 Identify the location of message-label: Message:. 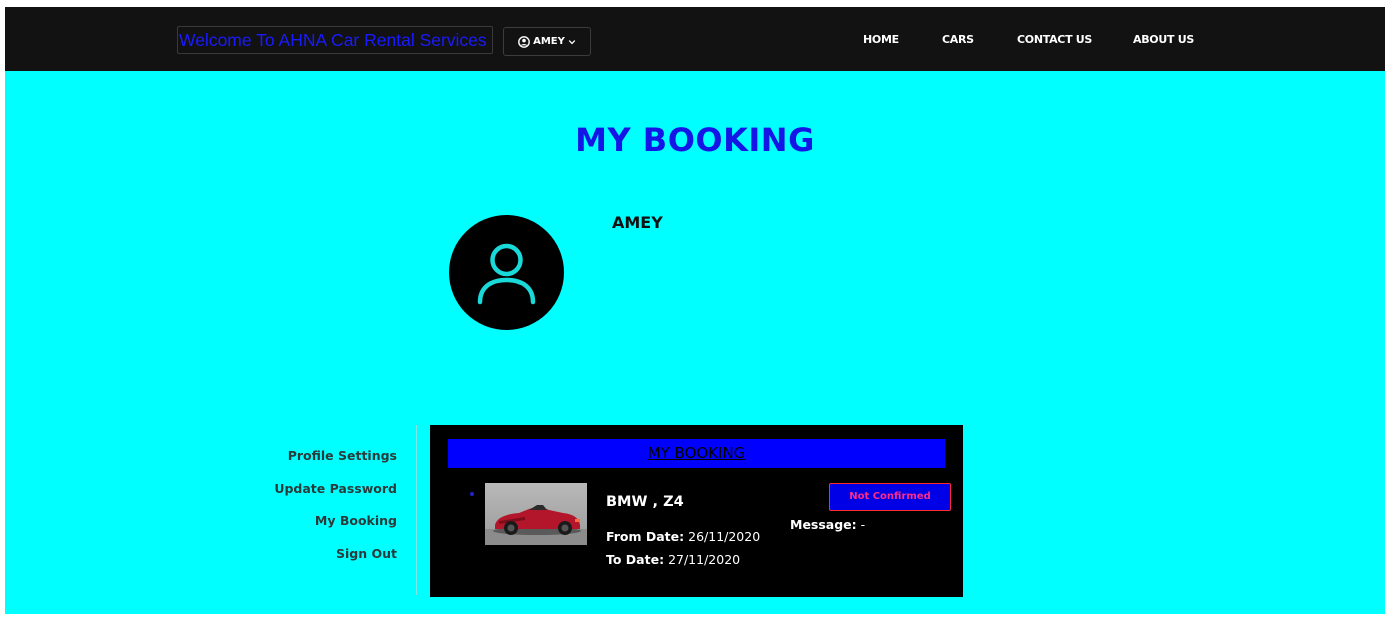
(823, 524).